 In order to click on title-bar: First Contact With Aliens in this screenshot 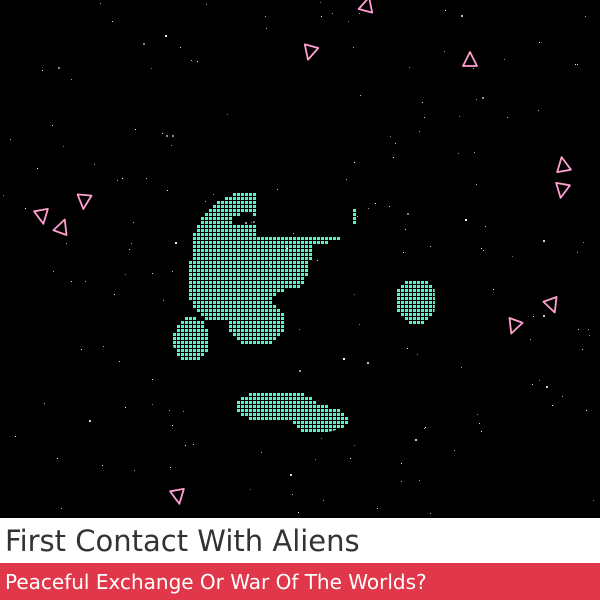, I will do `click(300, 540)`.